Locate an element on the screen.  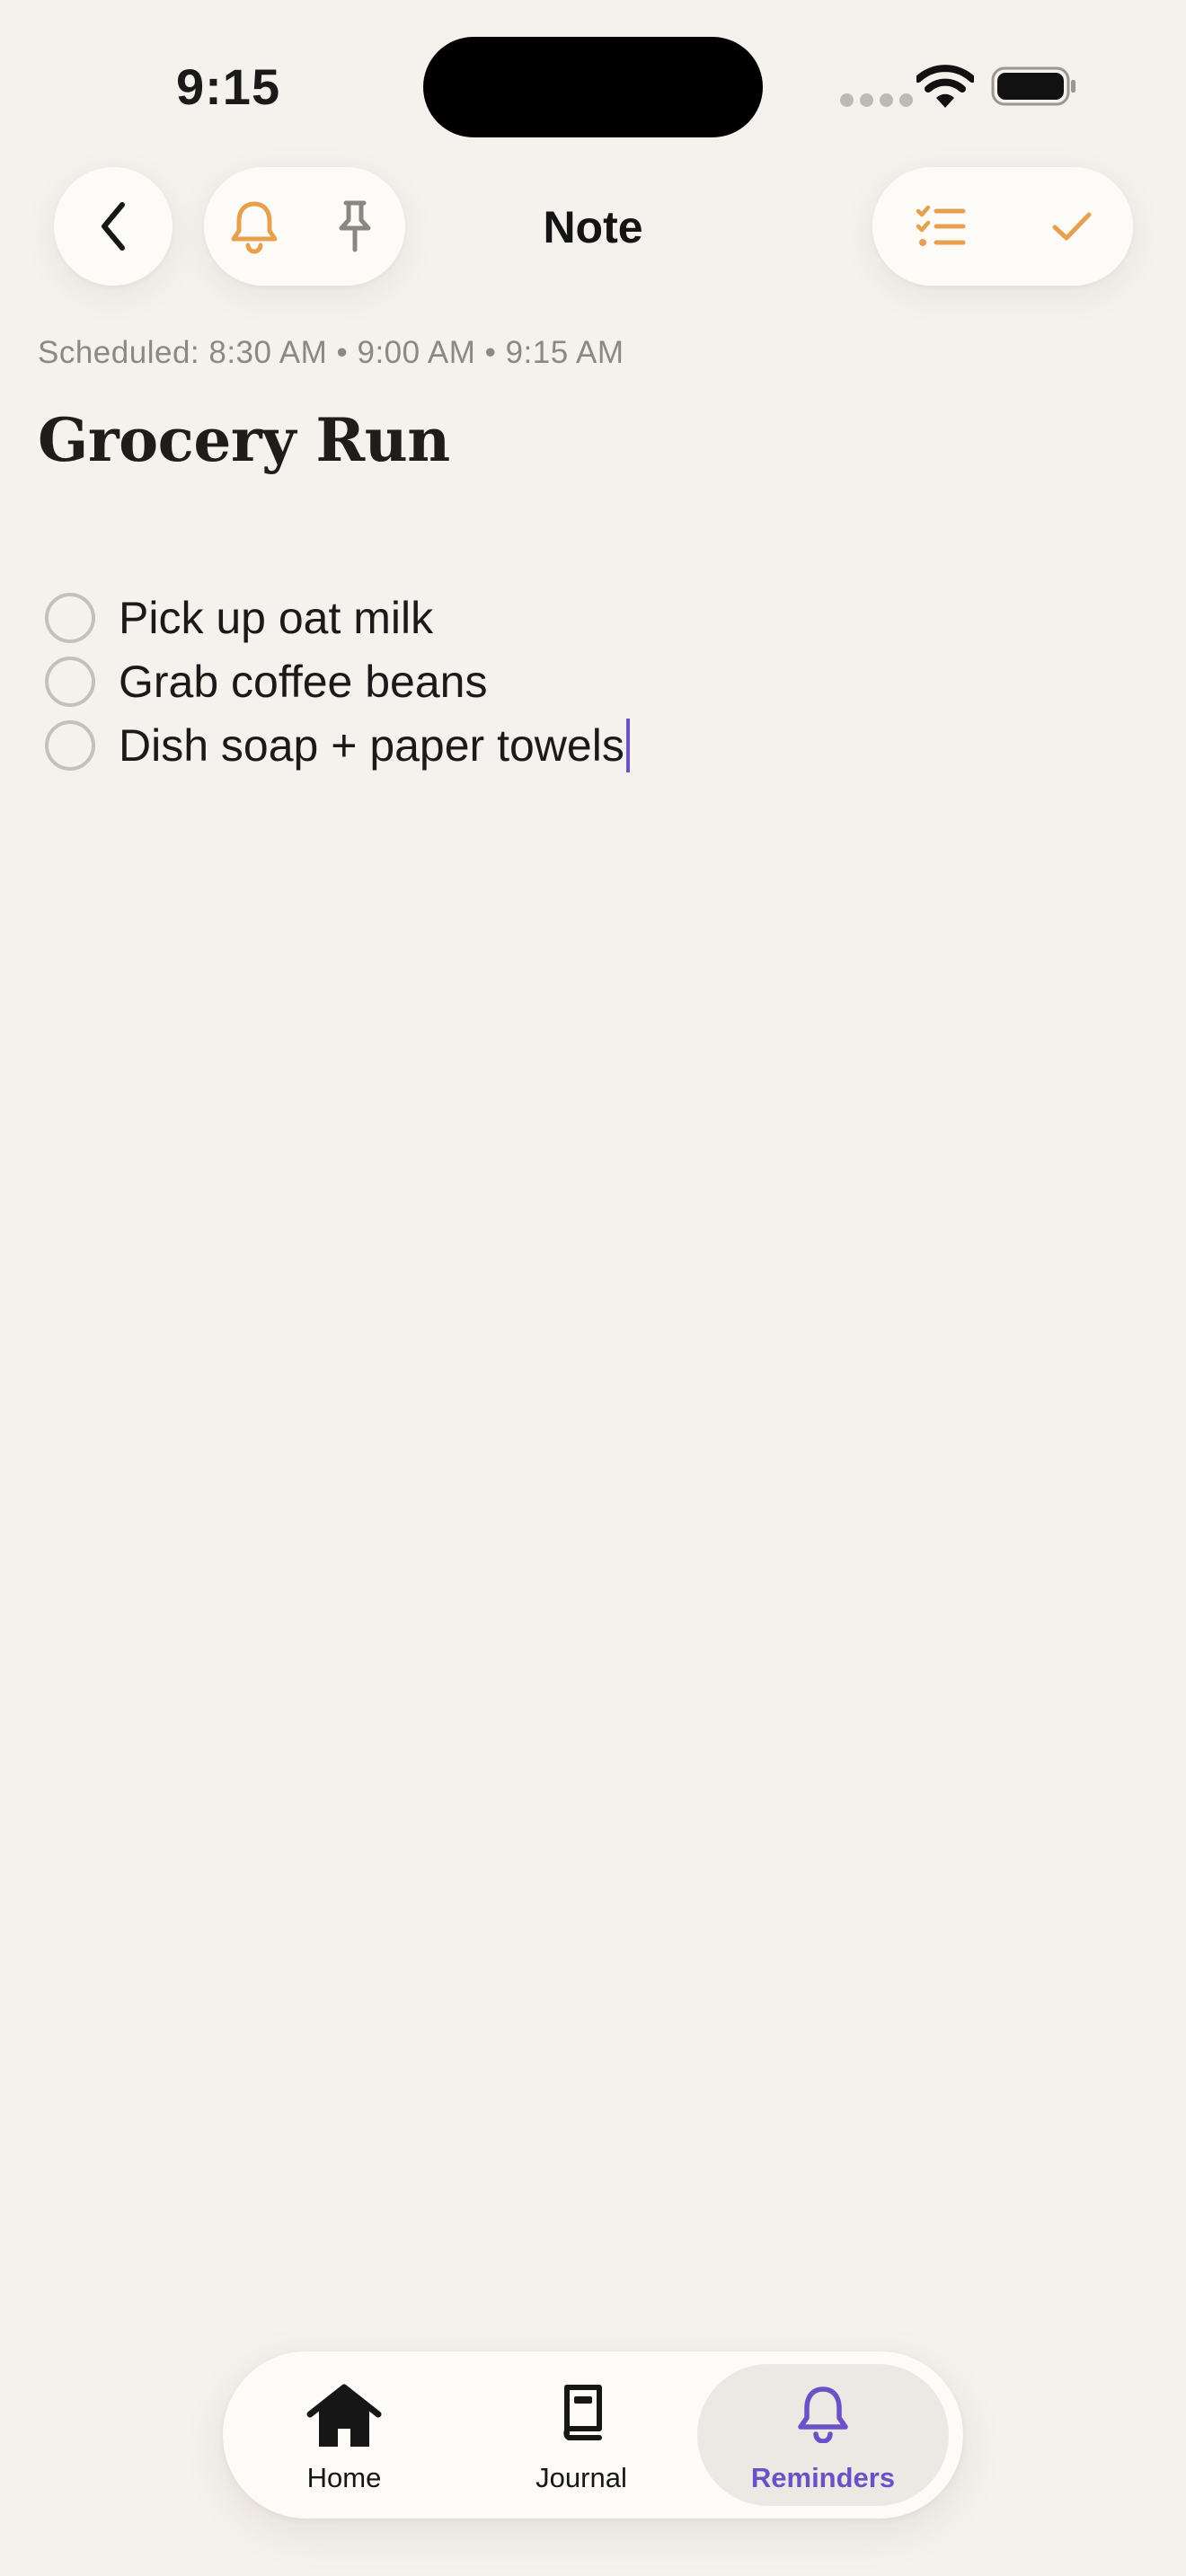
back-button is located at coordinates (113, 226).